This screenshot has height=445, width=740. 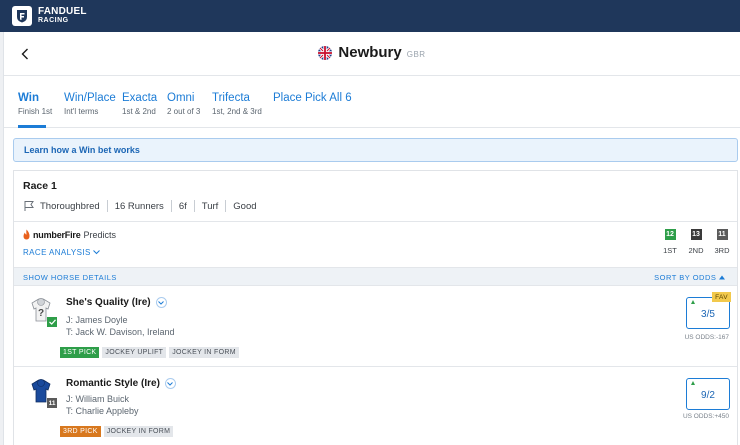 What do you see at coordinates (98, 399) in the screenshot?
I see `jockey: J: William Buick` at bounding box center [98, 399].